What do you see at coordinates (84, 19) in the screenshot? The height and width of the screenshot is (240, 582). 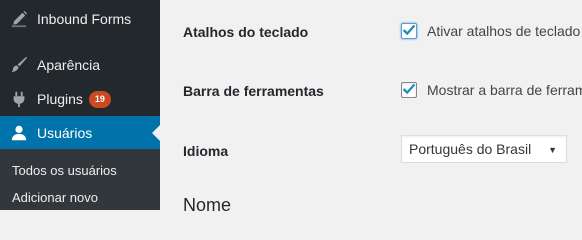 I see `menu-item-label: Inbound Forms` at bounding box center [84, 19].